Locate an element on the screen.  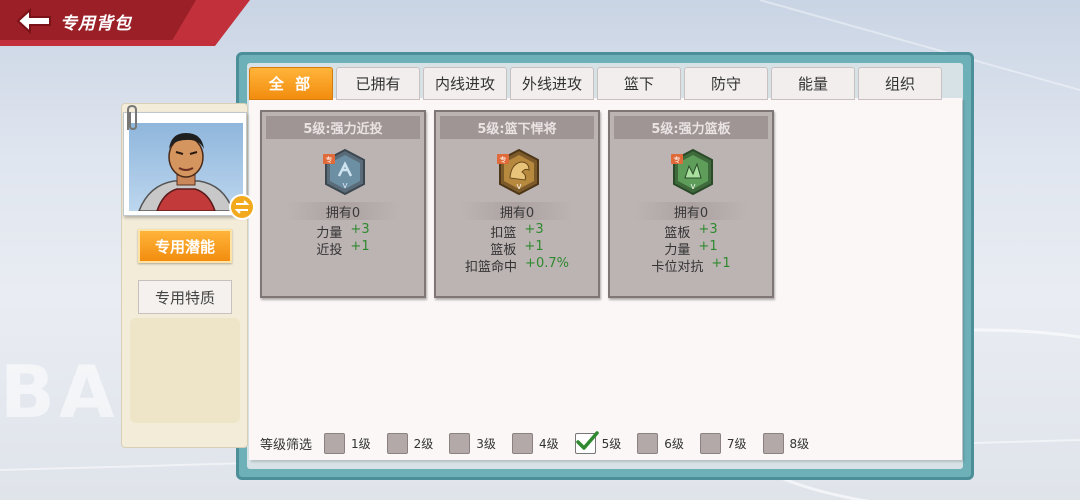
tab-playmaking: 组织 is located at coordinates (900, 83).